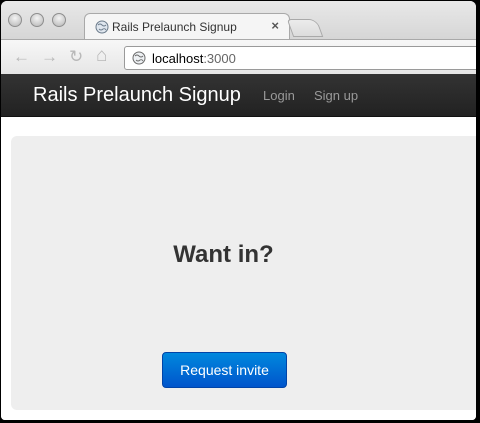 This screenshot has height=423, width=480. I want to click on close-tab-icon: ×, so click(275, 25).